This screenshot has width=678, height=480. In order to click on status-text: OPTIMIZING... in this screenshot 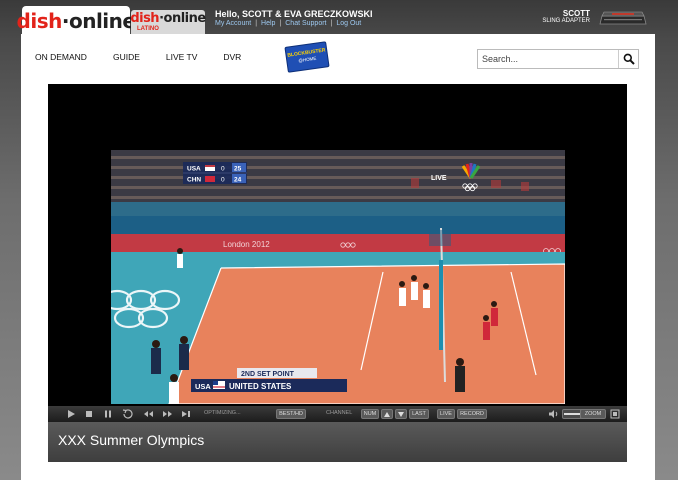, I will do `click(222, 413)`.